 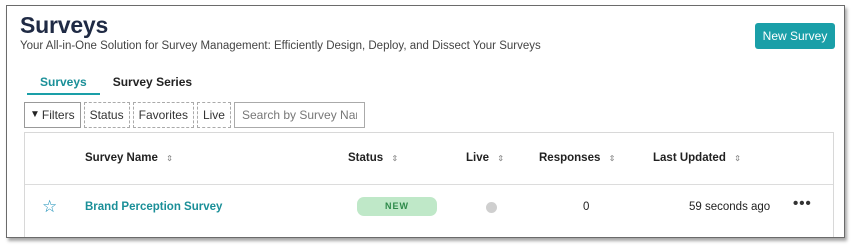 What do you see at coordinates (152, 82) in the screenshot?
I see `tab-survey-series: Survey Series` at bounding box center [152, 82].